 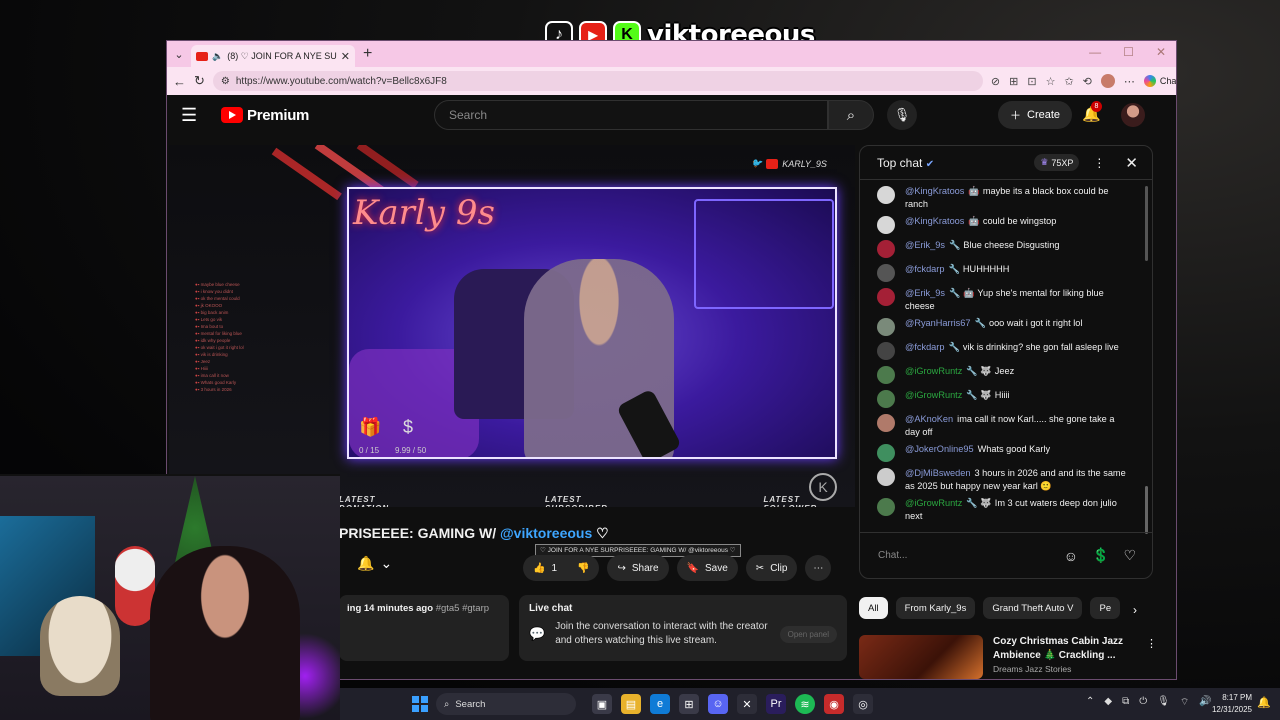 What do you see at coordinates (1014, 224) in the screenshot?
I see `chat-message: @KingKratoos 🤖 could be wingstop` at bounding box center [1014, 224].